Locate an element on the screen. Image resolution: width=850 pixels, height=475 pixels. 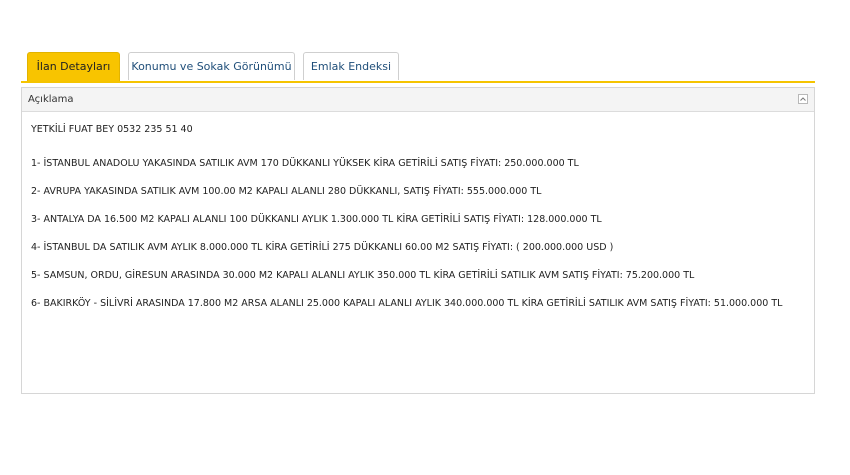
collapse-icon is located at coordinates (803, 99).